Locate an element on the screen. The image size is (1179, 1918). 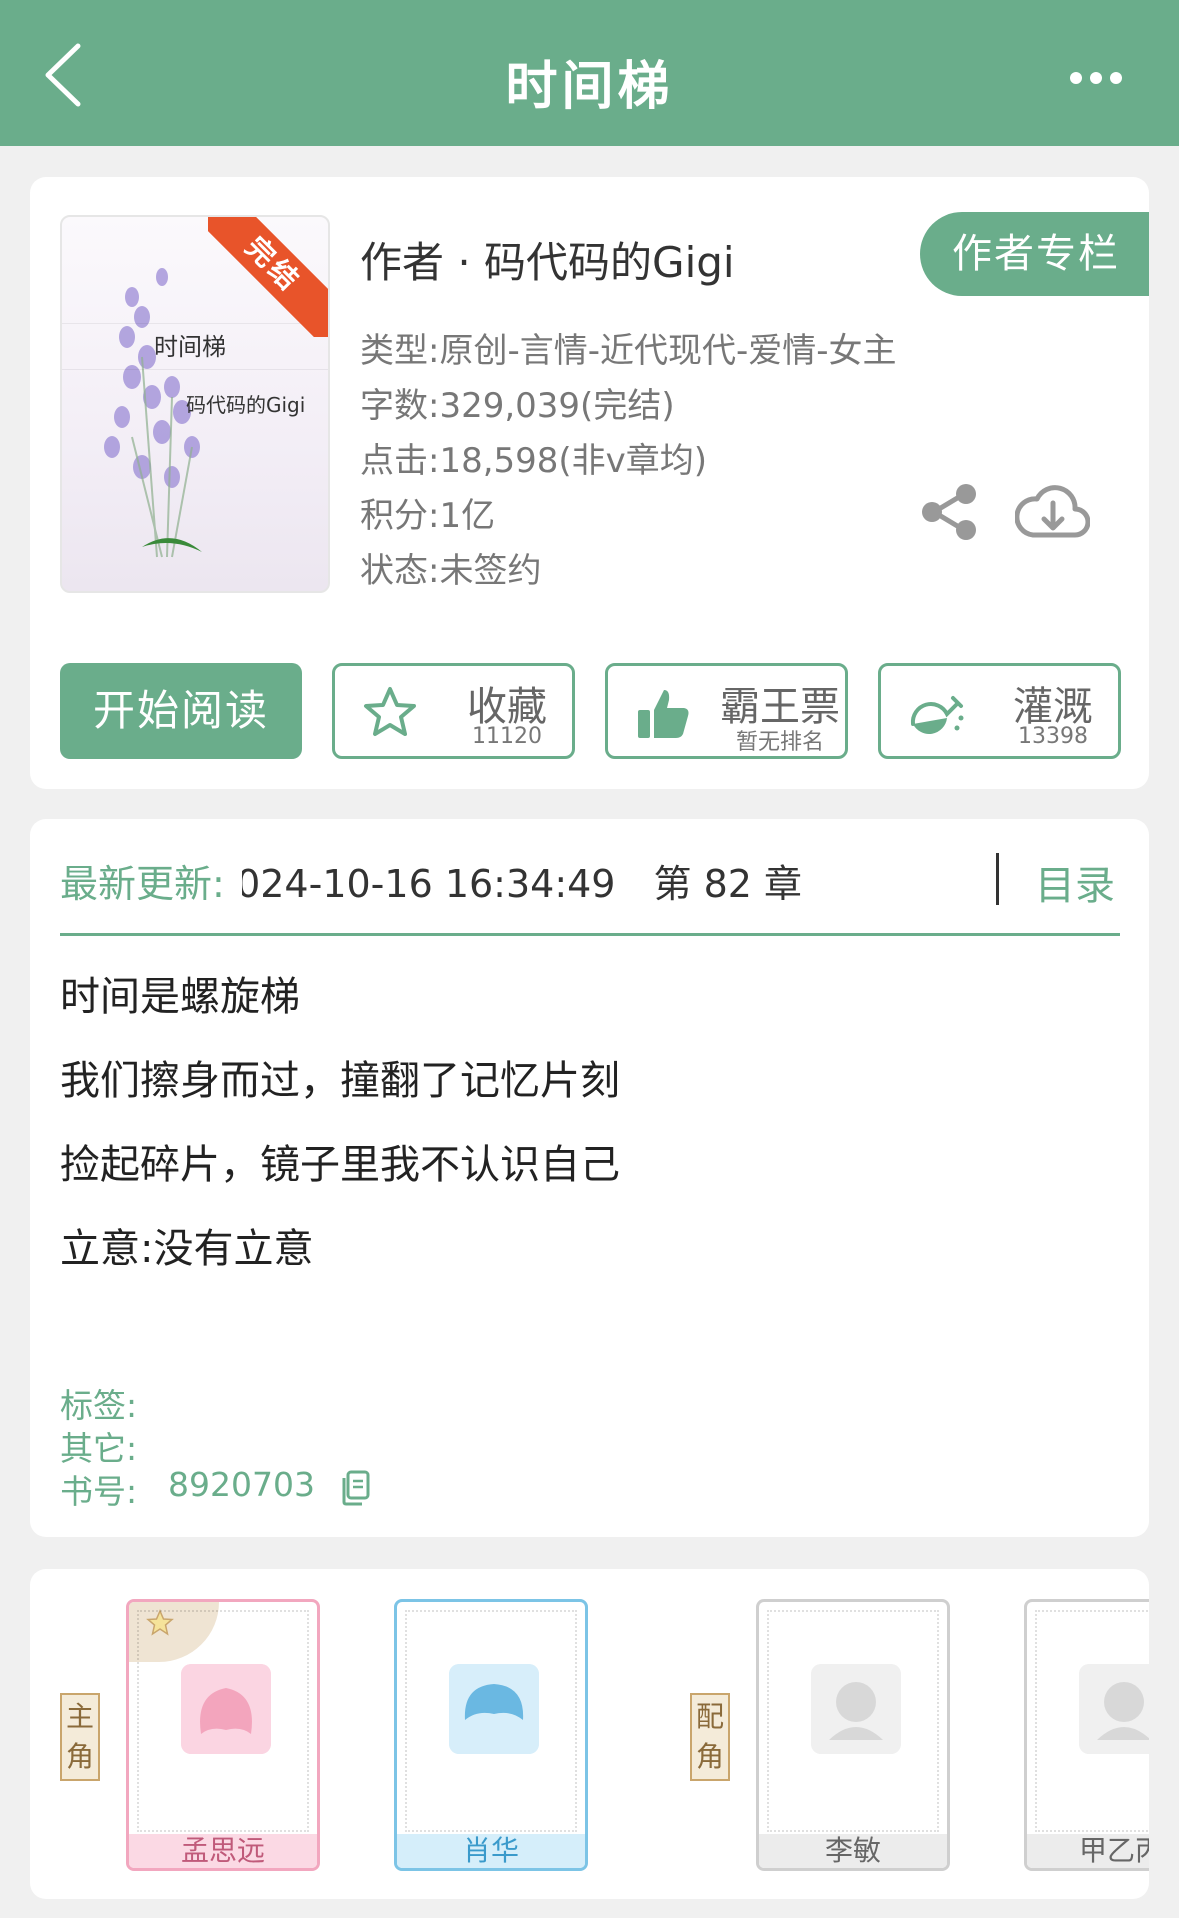
book-number-label: 书号: is located at coordinates (99, 1491).